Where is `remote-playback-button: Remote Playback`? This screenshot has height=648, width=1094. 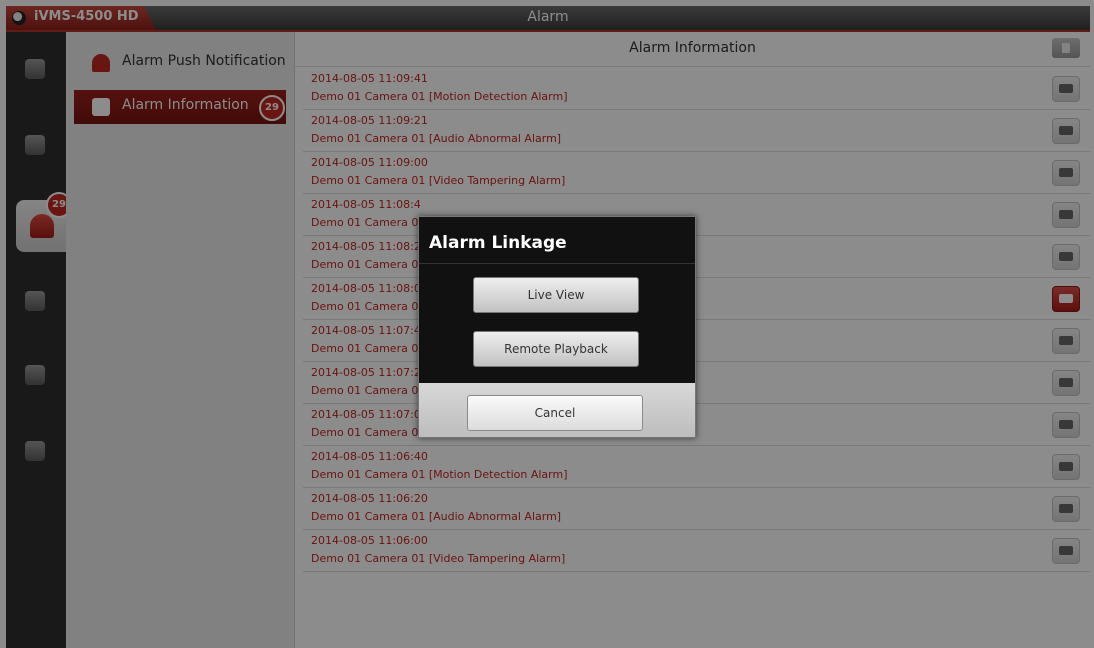
remote-playback-button: Remote Playback is located at coordinates (556, 349).